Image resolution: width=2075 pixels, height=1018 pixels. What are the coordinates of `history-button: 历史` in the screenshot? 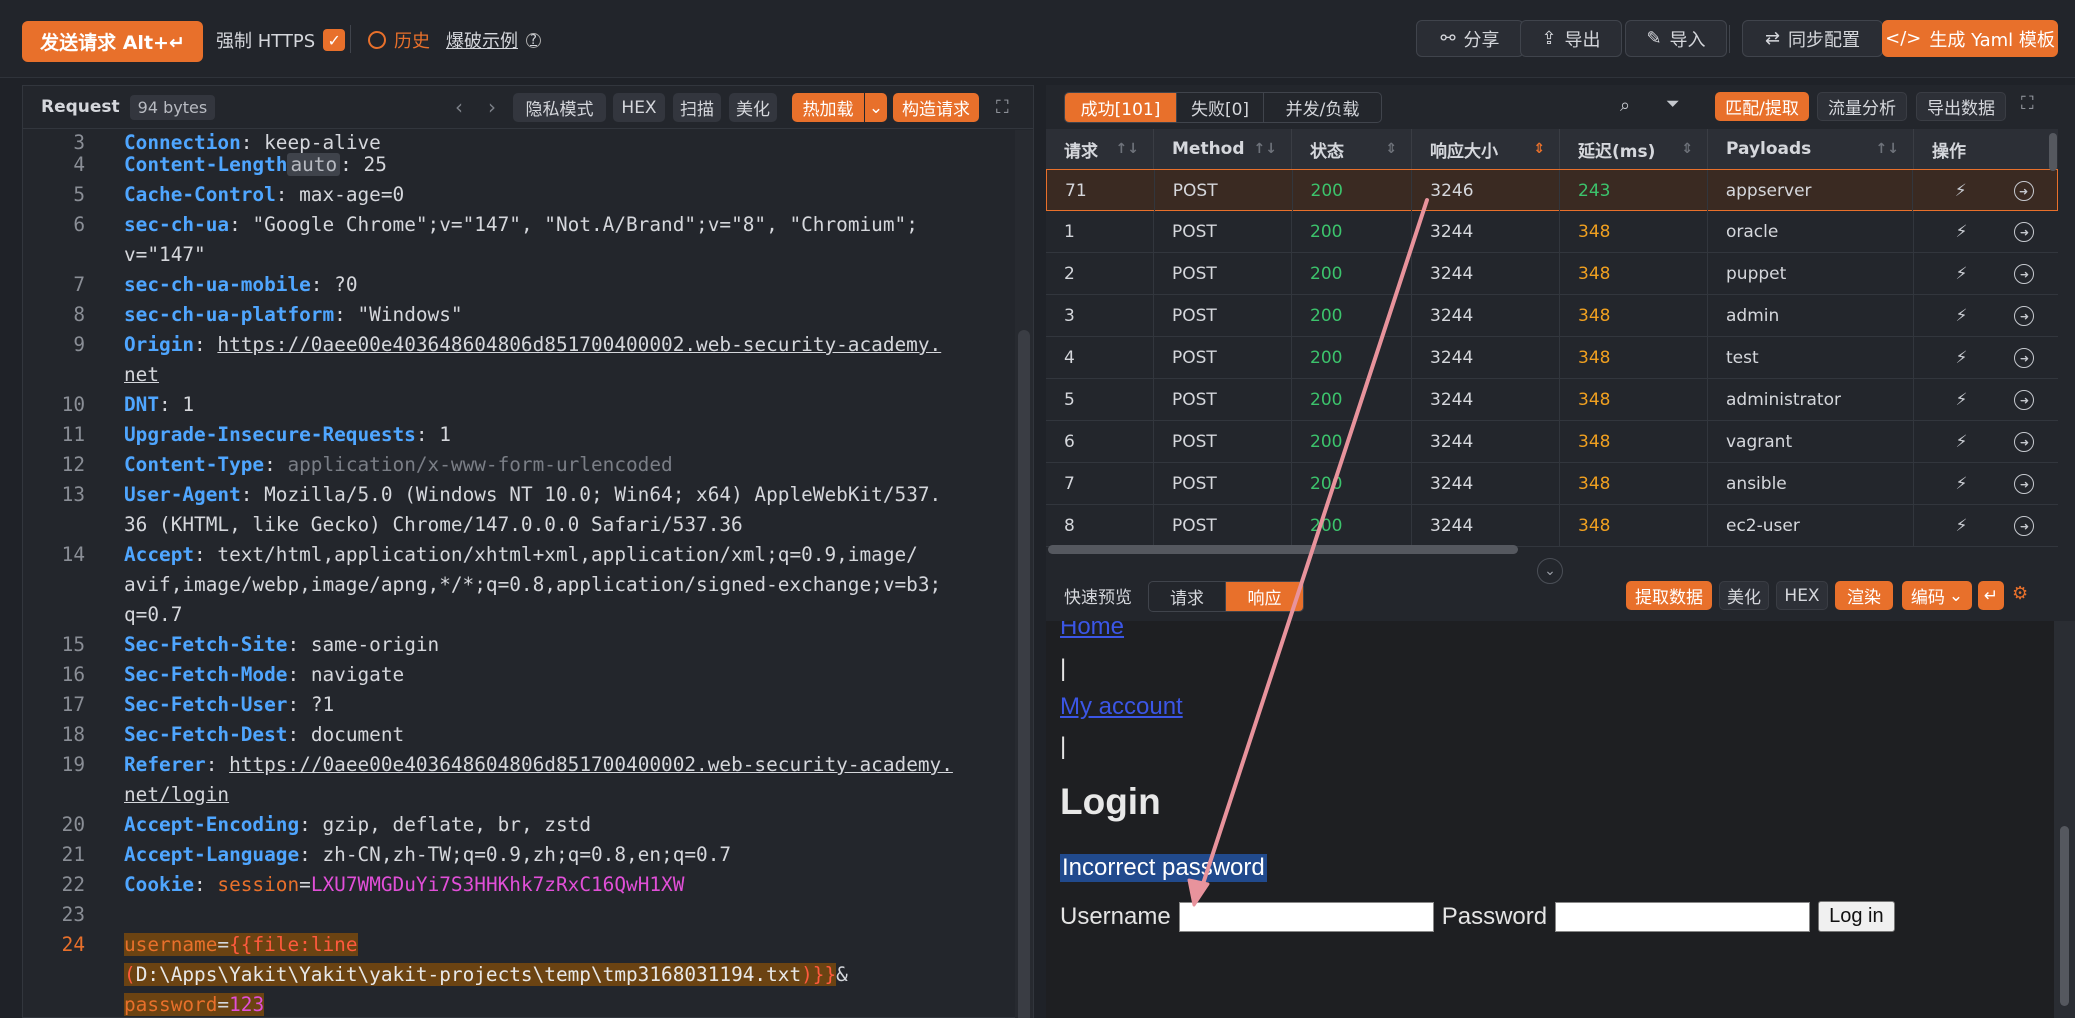 It's located at (399, 40).